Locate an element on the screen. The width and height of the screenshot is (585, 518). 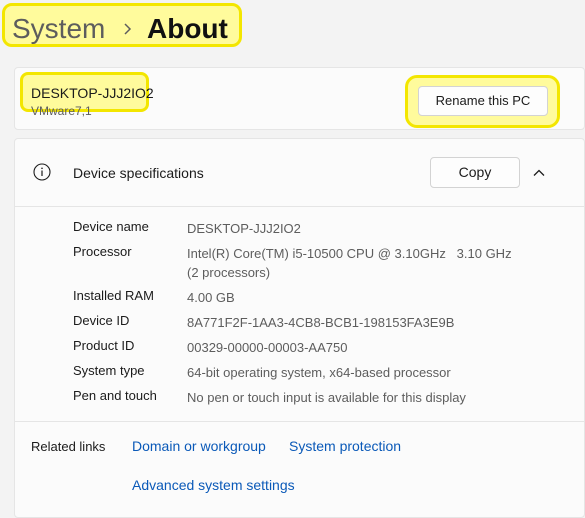
spec-label: Processor is located at coordinates (102, 251).